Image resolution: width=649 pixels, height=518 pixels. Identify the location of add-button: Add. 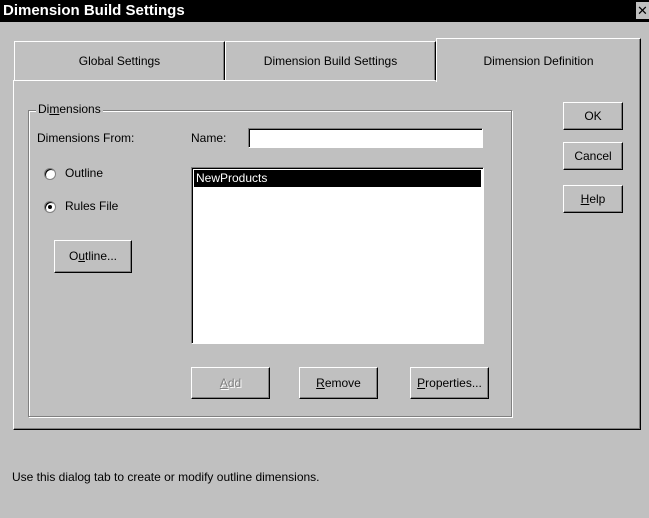
(230, 383).